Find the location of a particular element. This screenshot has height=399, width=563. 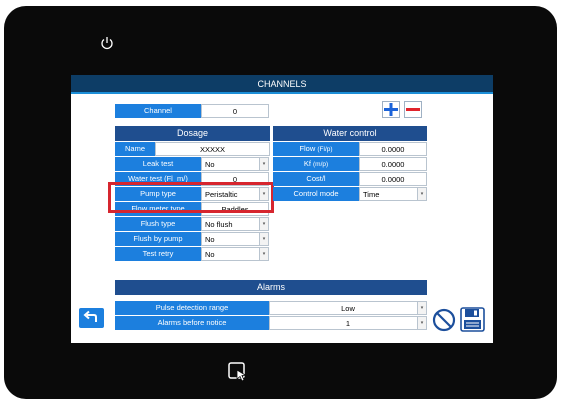

kf-unit: (m/p) is located at coordinates (321, 164).